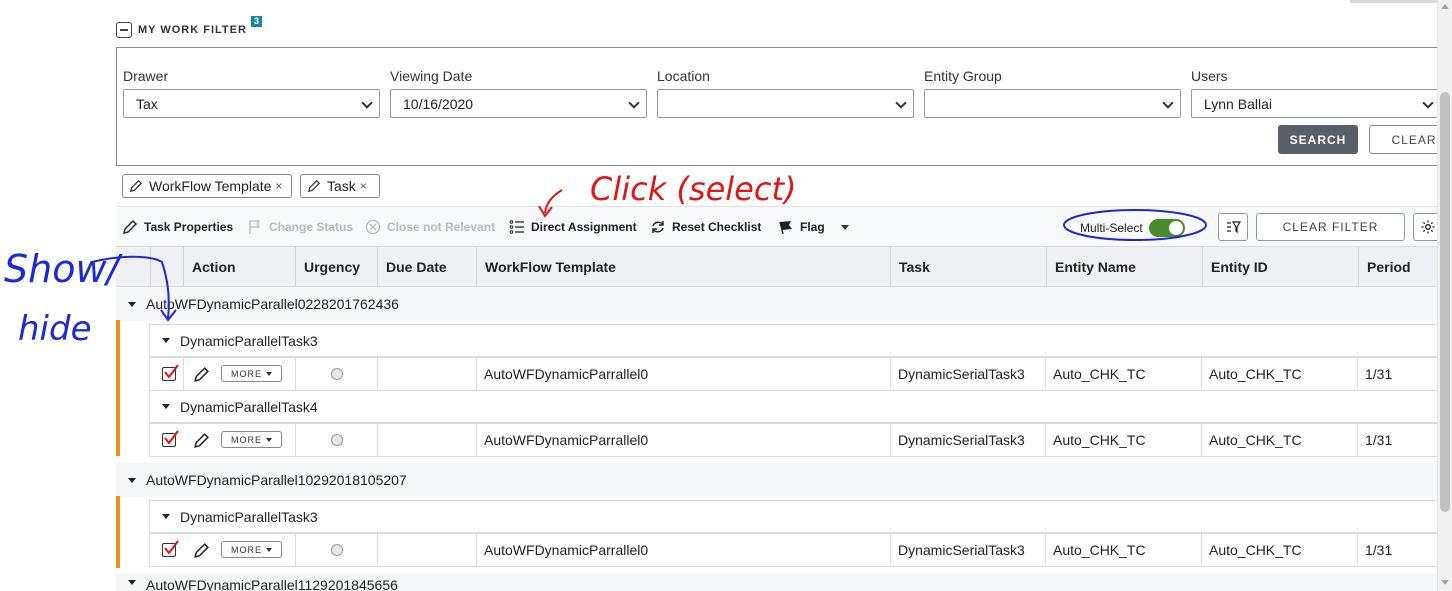  What do you see at coordinates (658, 227) in the screenshot?
I see `refresh-icon` at bounding box center [658, 227].